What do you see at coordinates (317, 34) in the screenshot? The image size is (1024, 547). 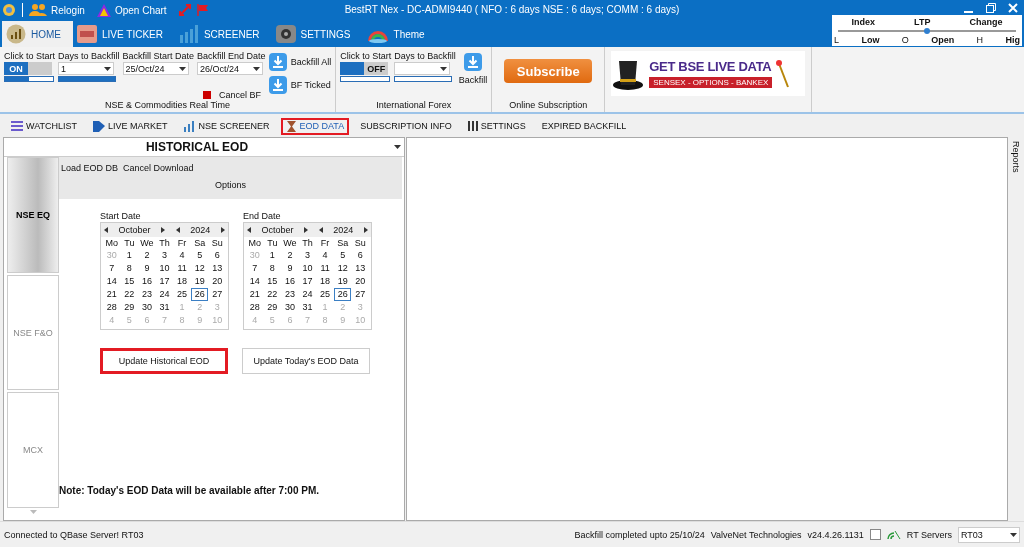 I see `main-tab: SETTINGS` at bounding box center [317, 34].